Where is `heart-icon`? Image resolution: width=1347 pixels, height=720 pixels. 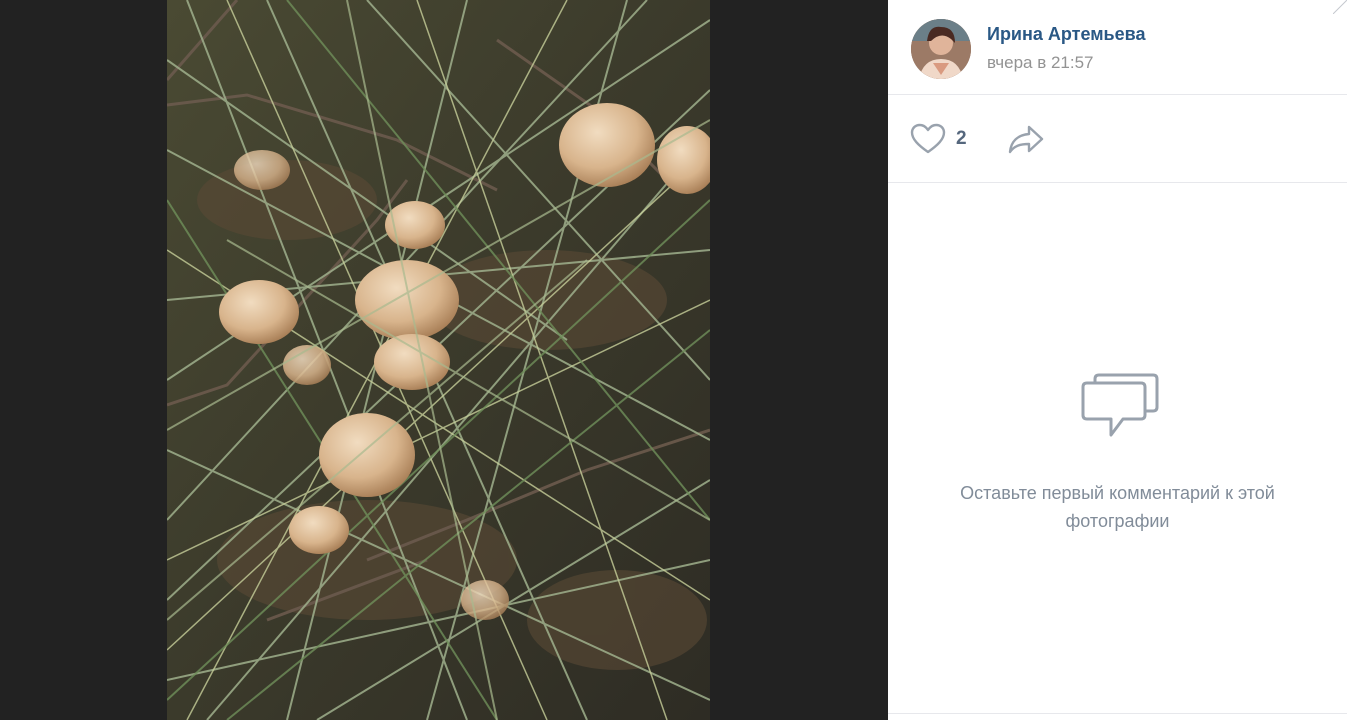
heart-icon is located at coordinates (928, 138).